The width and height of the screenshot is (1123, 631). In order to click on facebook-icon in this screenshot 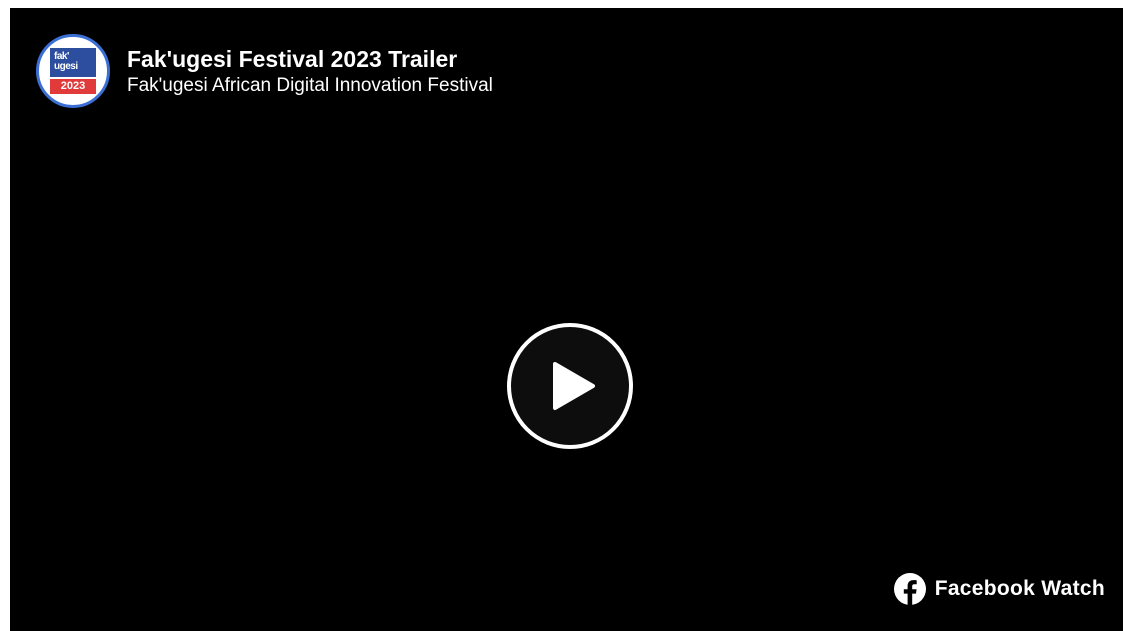, I will do `click(909, 589)`.